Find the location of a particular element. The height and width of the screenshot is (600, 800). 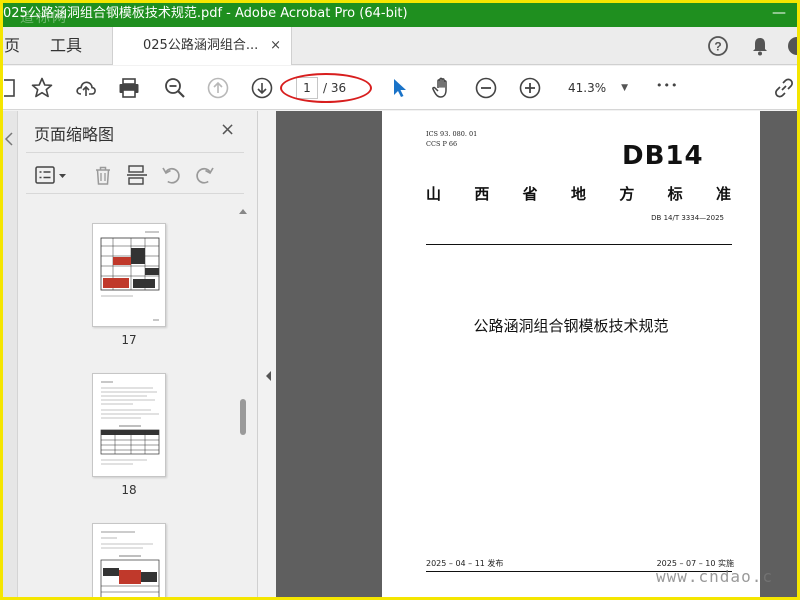

panel-close-button: × is located at coordinates (227, 129).